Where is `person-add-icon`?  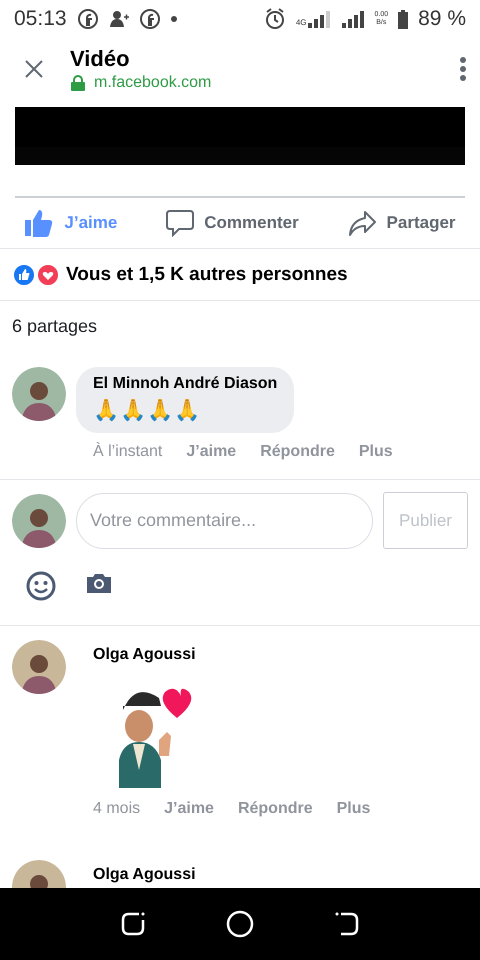
person-add-icon is located at coordinates (118, 19).